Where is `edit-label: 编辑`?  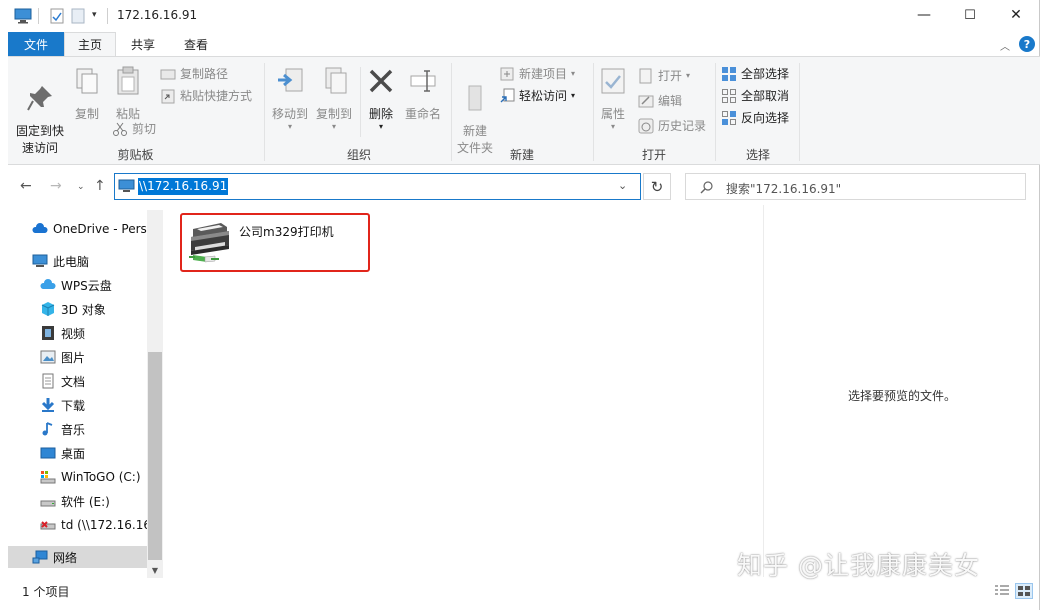
edit-label: 编辑 is located at coordinates (670, 101).